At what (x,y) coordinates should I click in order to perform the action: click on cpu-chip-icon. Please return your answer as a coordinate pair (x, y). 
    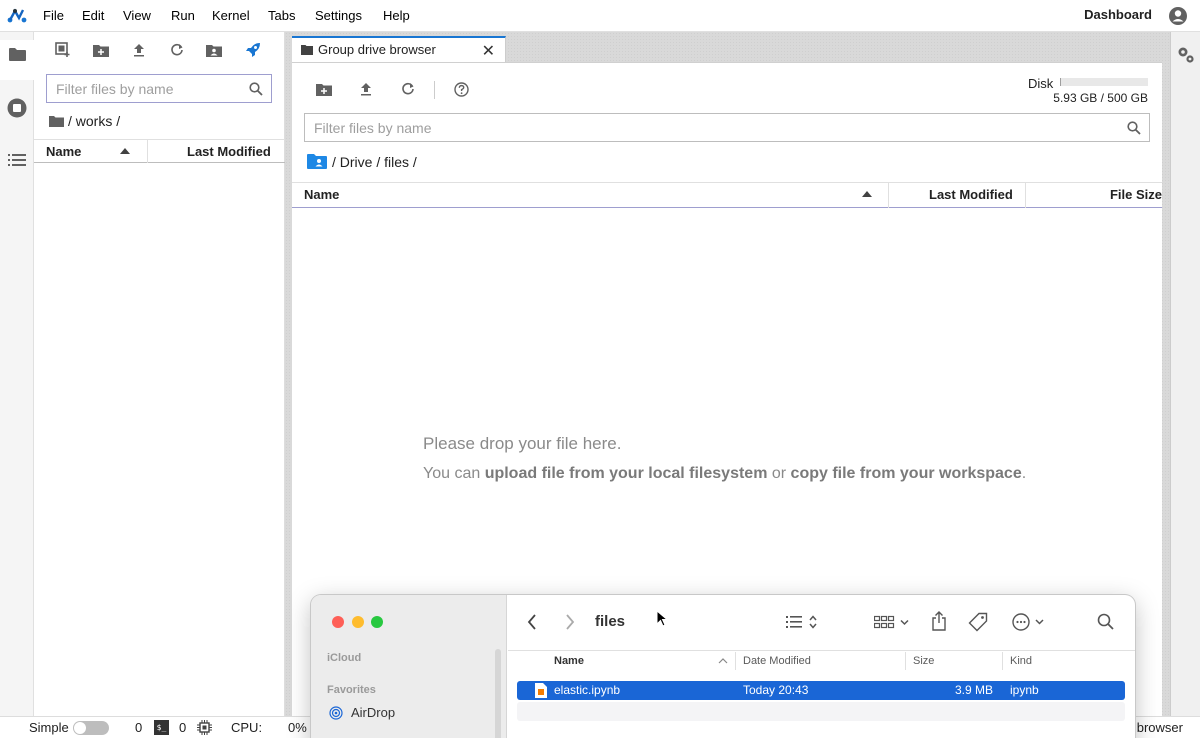
    Looking at the image, I should click on (204, 727).